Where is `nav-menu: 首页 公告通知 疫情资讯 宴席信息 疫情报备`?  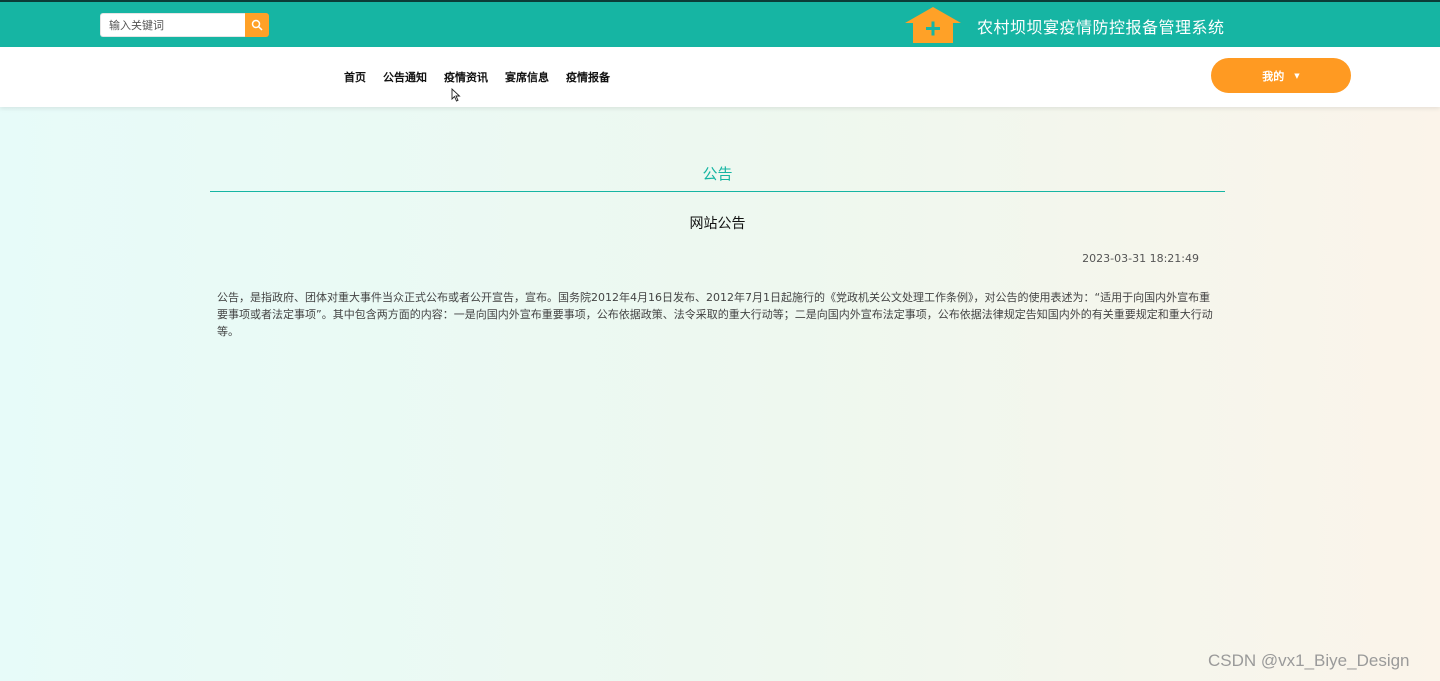 nav-menu: 首页 公告通知 疫情资讯 宴席信息 疫情报备 is located at coordinates (485, 77).